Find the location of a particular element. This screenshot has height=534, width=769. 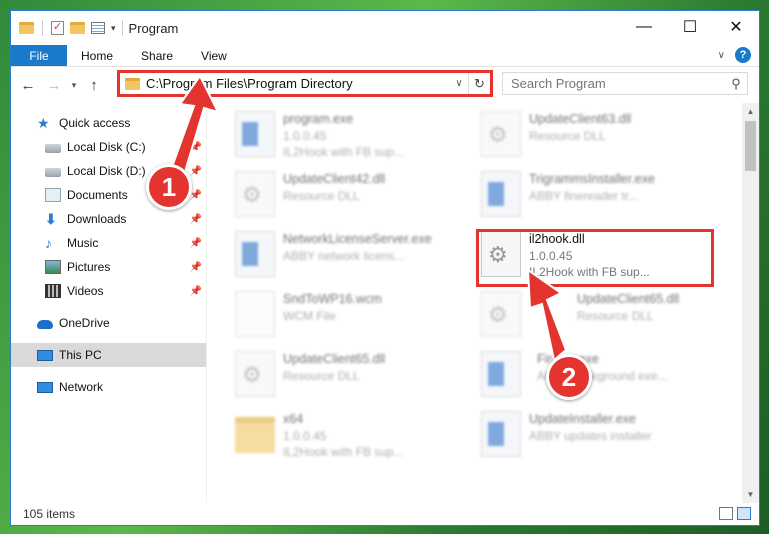

file-detail: WCM File is located at coordinates (309, 316).